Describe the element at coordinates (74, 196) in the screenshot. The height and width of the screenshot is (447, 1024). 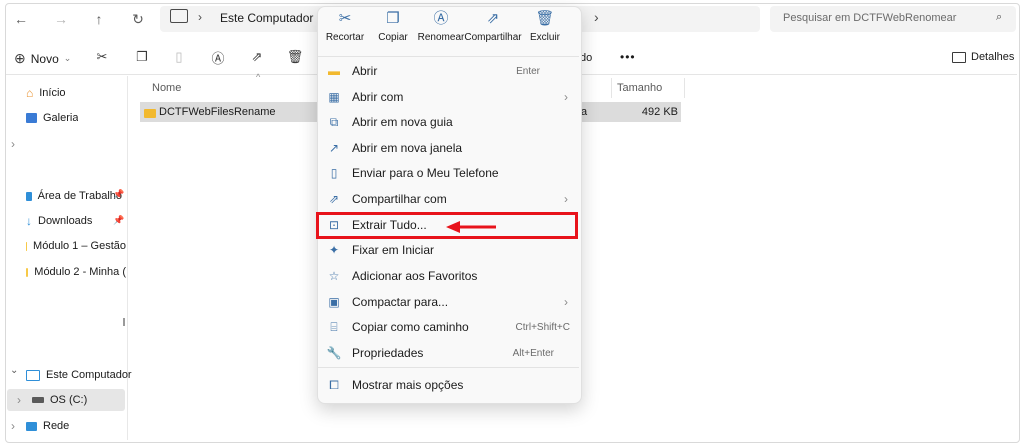
I see `sidebar-item-desktop: Área de Trabalho` at that location.